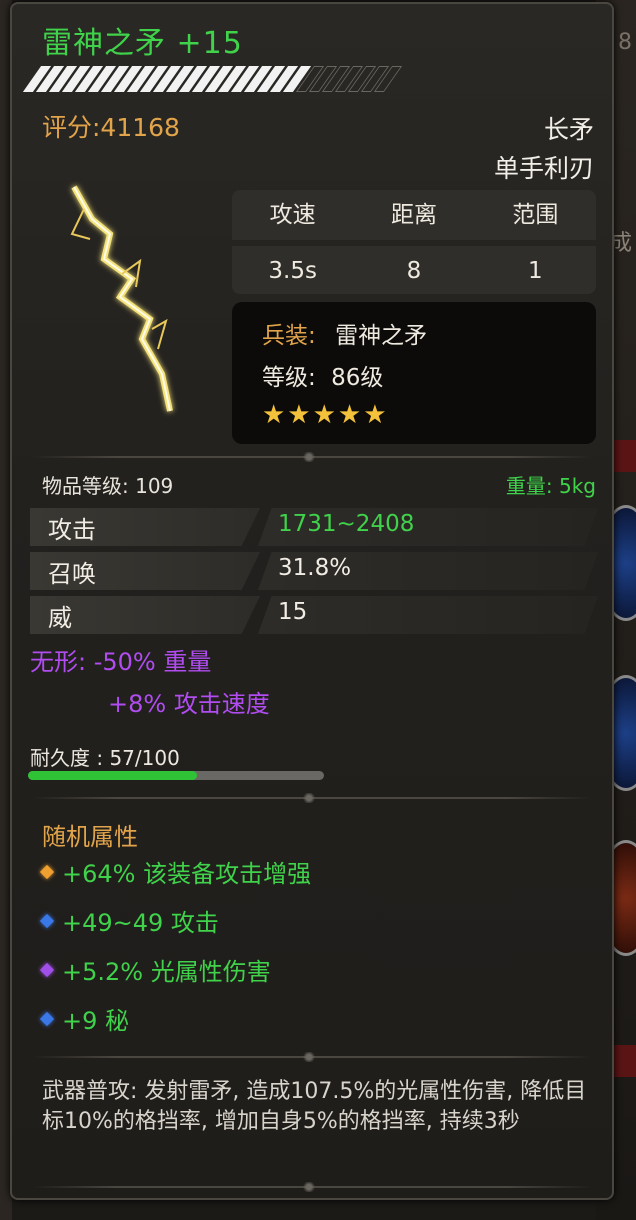  I want to click on item-score: 评分:41168, so click(111, 127).